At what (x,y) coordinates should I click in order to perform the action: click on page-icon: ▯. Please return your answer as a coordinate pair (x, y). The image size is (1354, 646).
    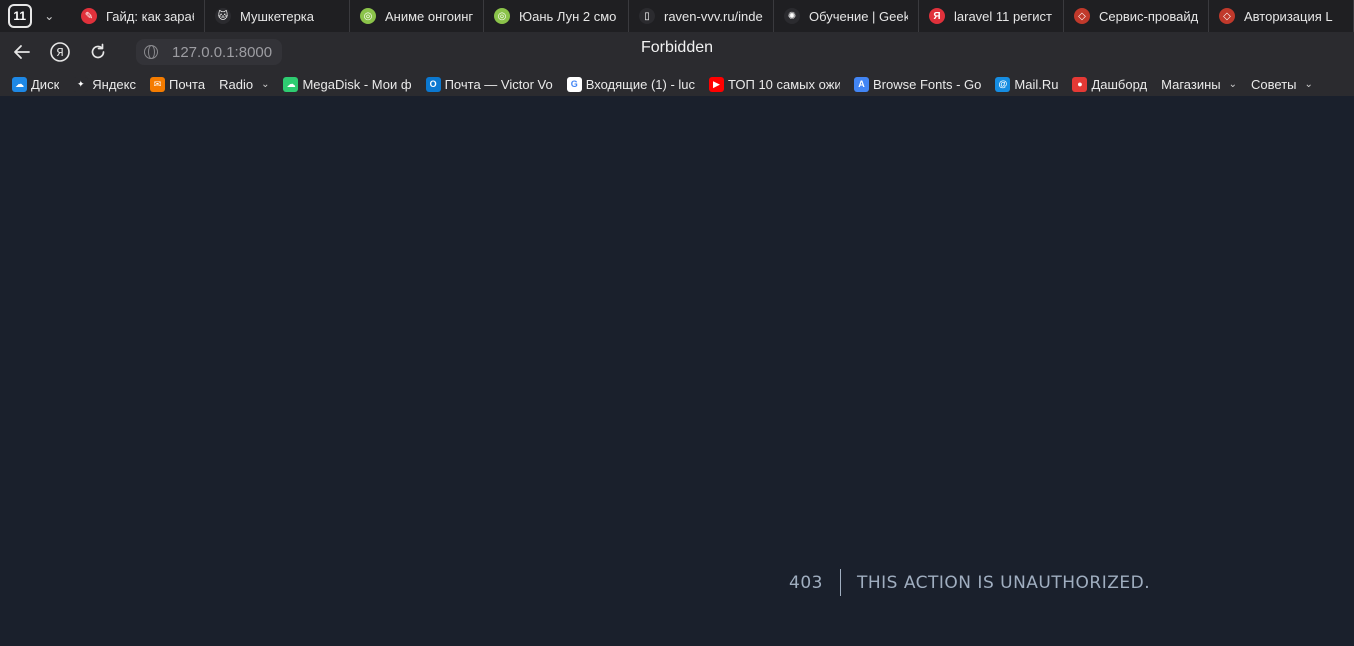
    Looking at the image, I should click on (647, 16).